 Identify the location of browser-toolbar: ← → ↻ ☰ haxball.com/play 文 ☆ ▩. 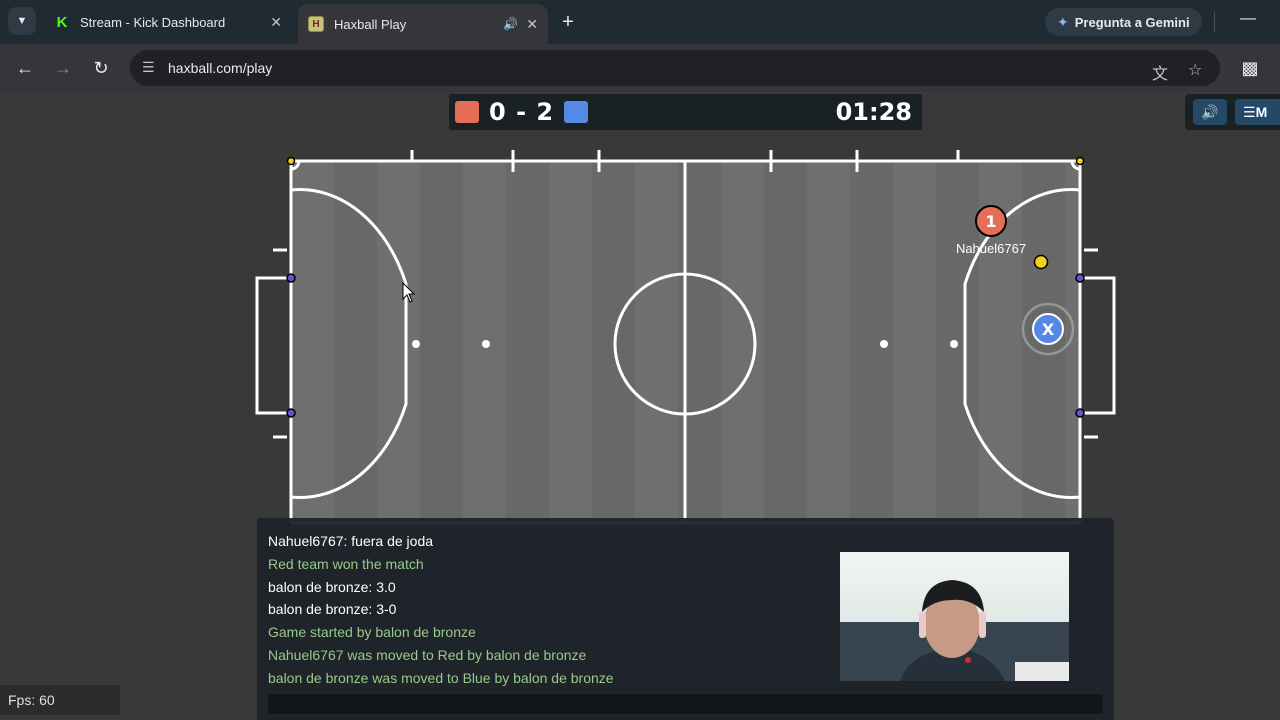
(640, 68).